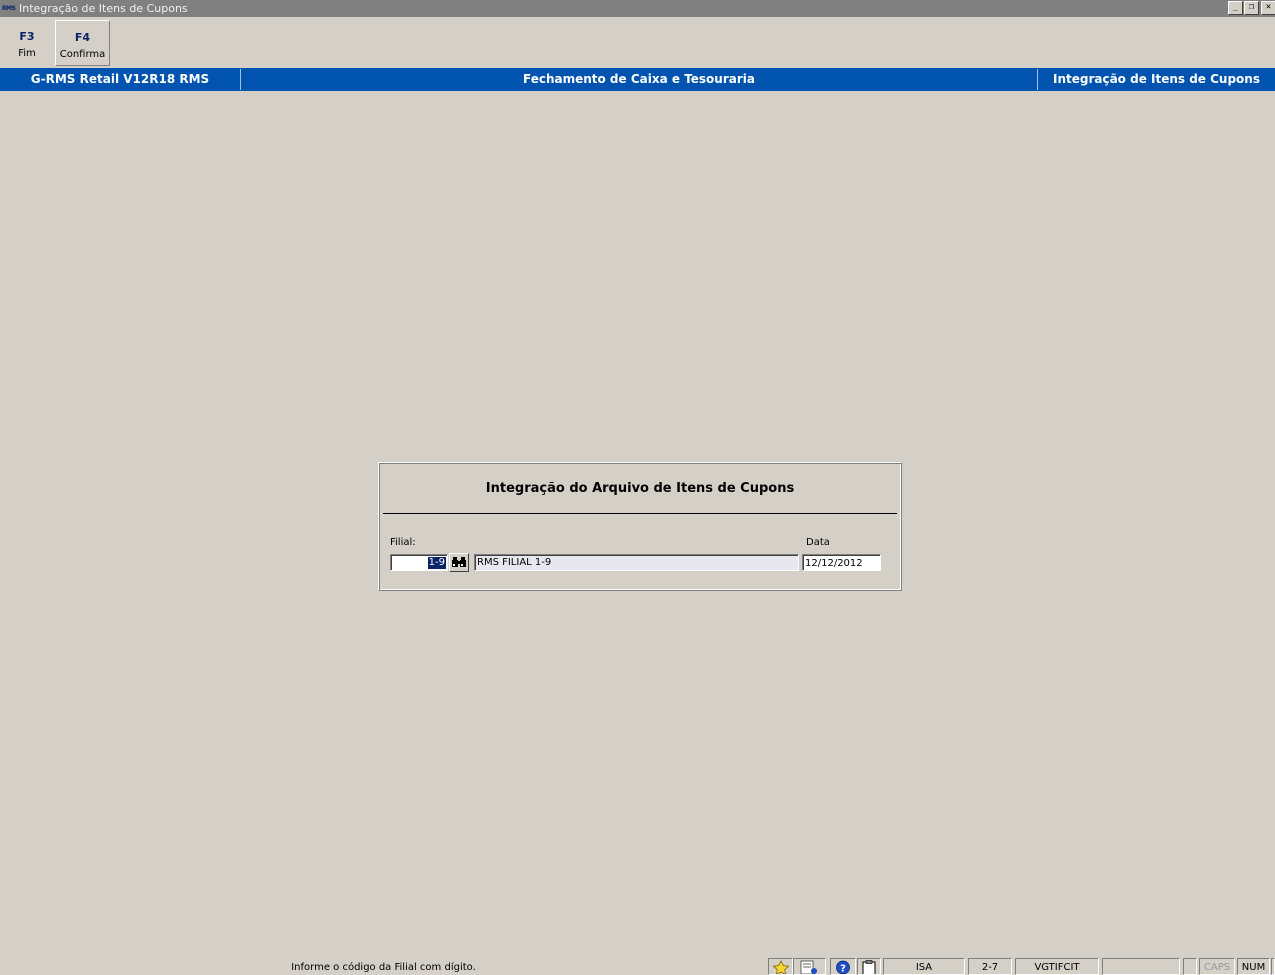 This screenshot has width=1275, height=975. Describe the element at coordinates (1273, 966) in the screenshot. I see `resize-grip` at that location.